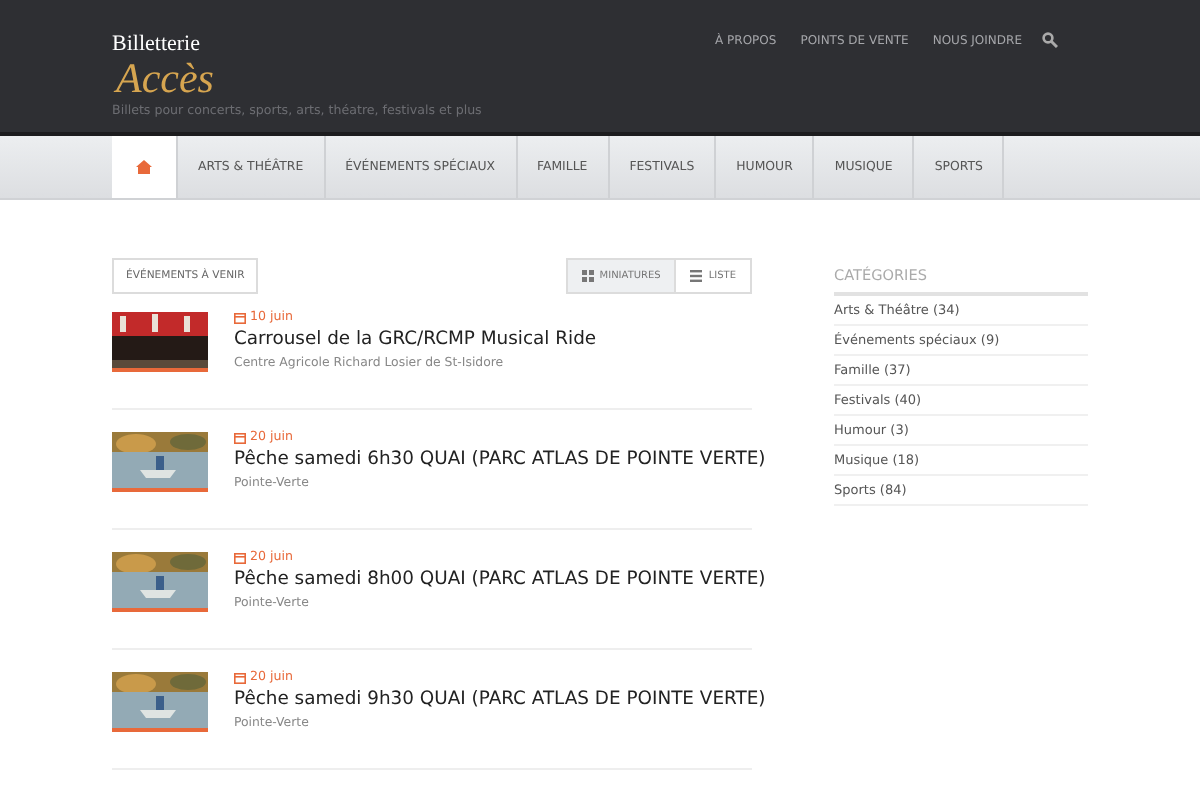 The height and width of the screenshot is (800, 1200). I want to click on event-title: Pêche samedi 6h30 QUAI (PARC ATLAS DE POINTE VERTE), so click(500, 459).